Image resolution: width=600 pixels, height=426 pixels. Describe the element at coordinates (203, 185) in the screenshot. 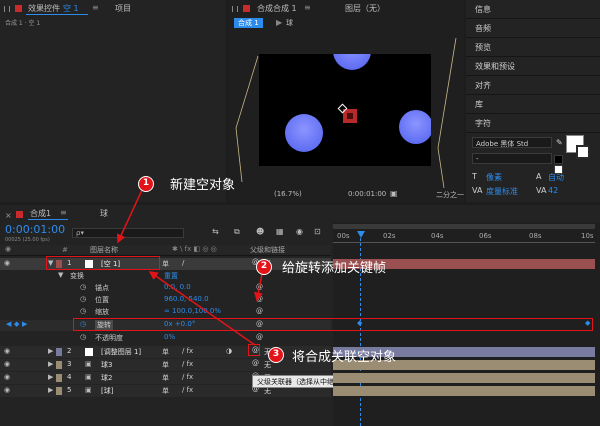

I see `annotation-text-1: 新建空对象` at that location.